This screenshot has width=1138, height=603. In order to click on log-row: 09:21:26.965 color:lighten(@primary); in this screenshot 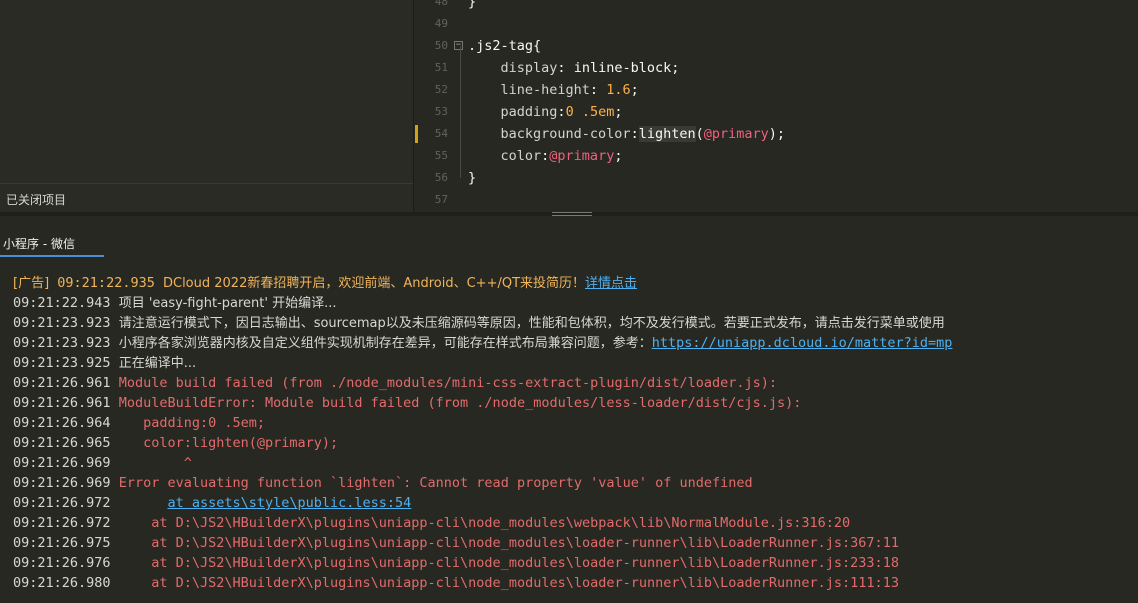, I will do `click(575, 443)`.